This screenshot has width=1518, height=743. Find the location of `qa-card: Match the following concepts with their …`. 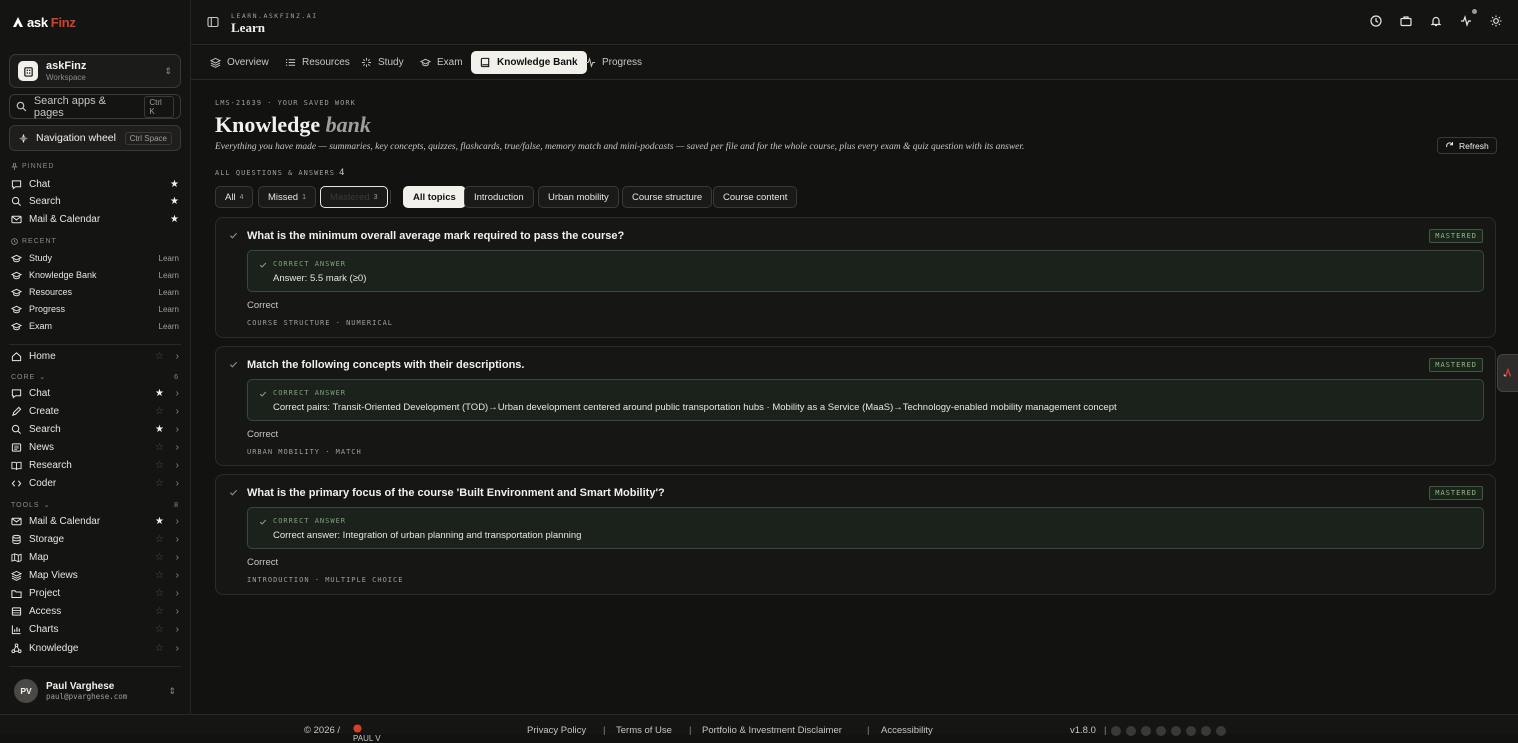

qa-card: Match the following concepts with their … is located at coordinates (855, 406).